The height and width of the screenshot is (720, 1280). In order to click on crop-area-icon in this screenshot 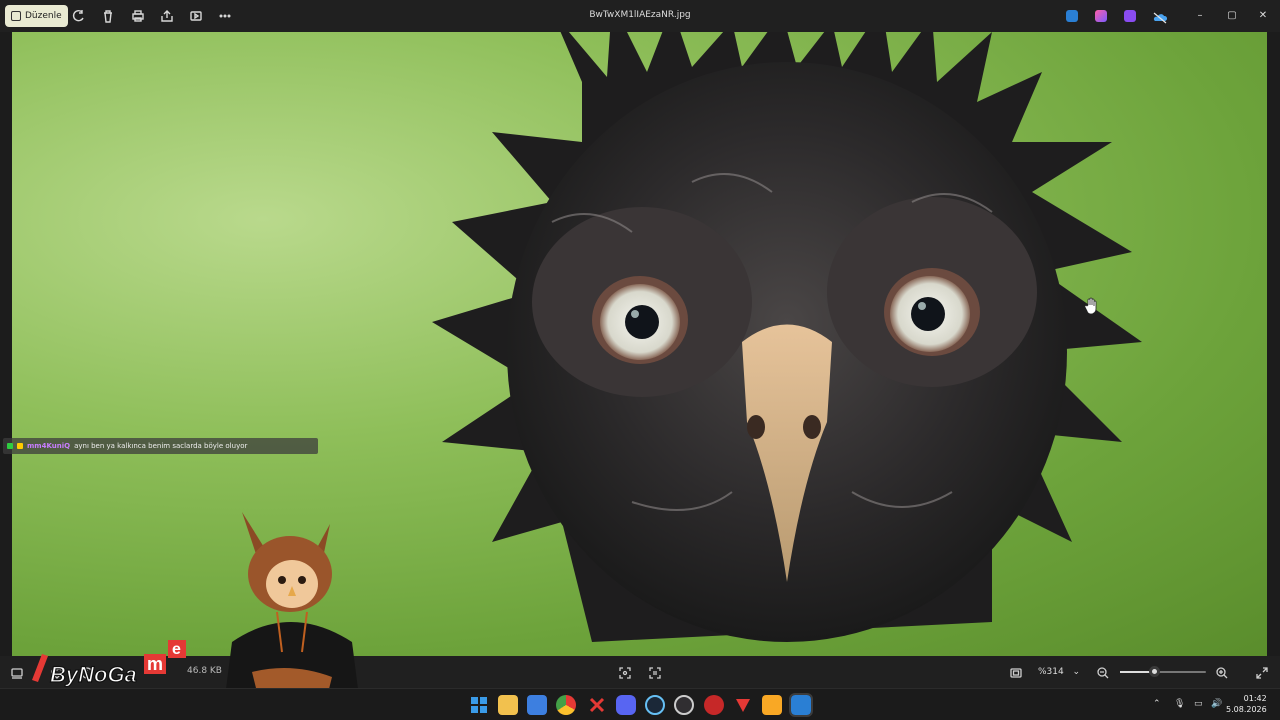, I will do `click(625, 672)`.